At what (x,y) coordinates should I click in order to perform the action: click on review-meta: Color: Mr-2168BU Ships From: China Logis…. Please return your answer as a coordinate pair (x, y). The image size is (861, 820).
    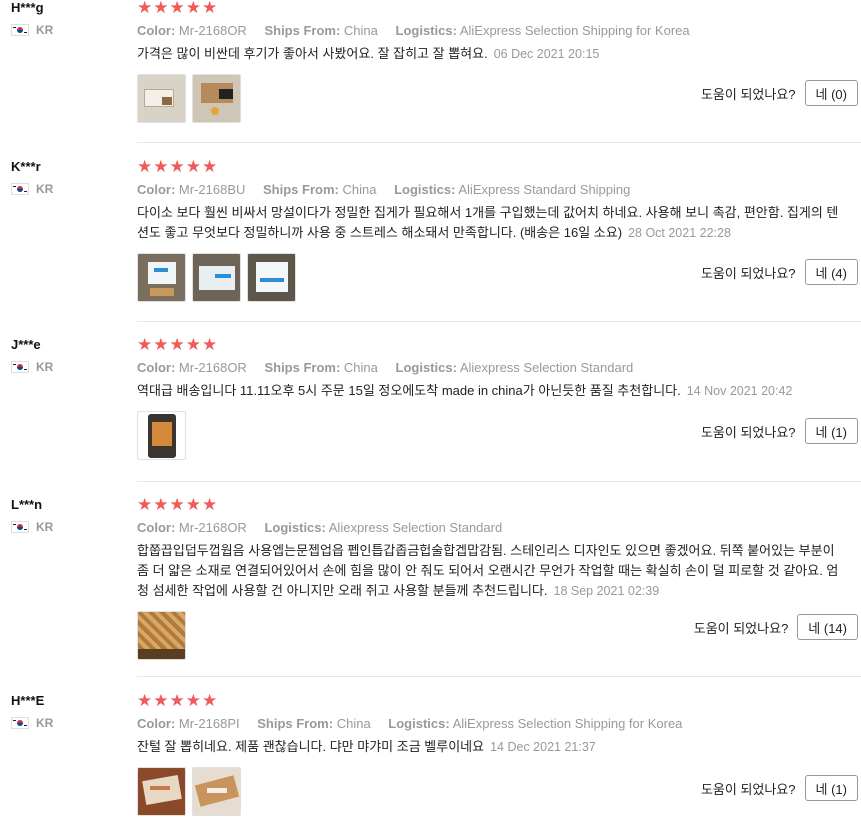
    Looking at the image, I should click on (492, 189).